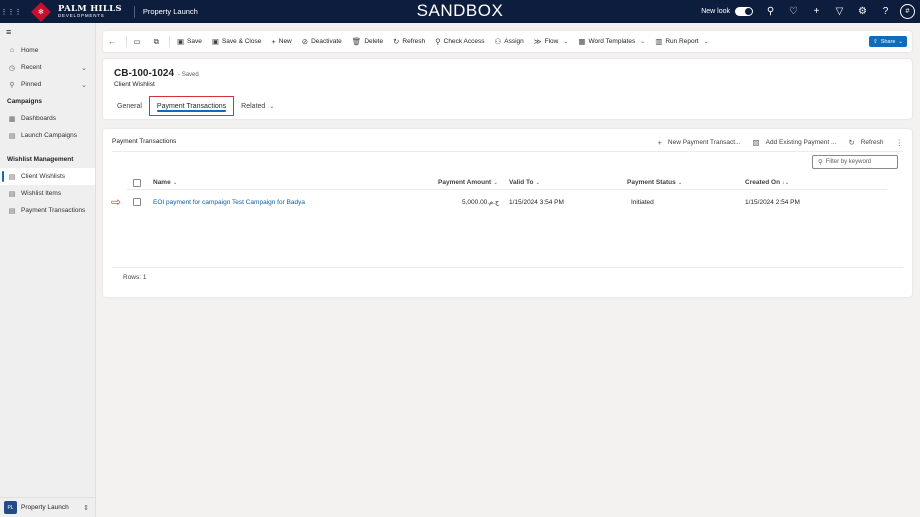 The image size is (920, 517). Describe the element at coordinates (189, 41) in the screenshot. I see `save-button: ▣ Save` at that location.